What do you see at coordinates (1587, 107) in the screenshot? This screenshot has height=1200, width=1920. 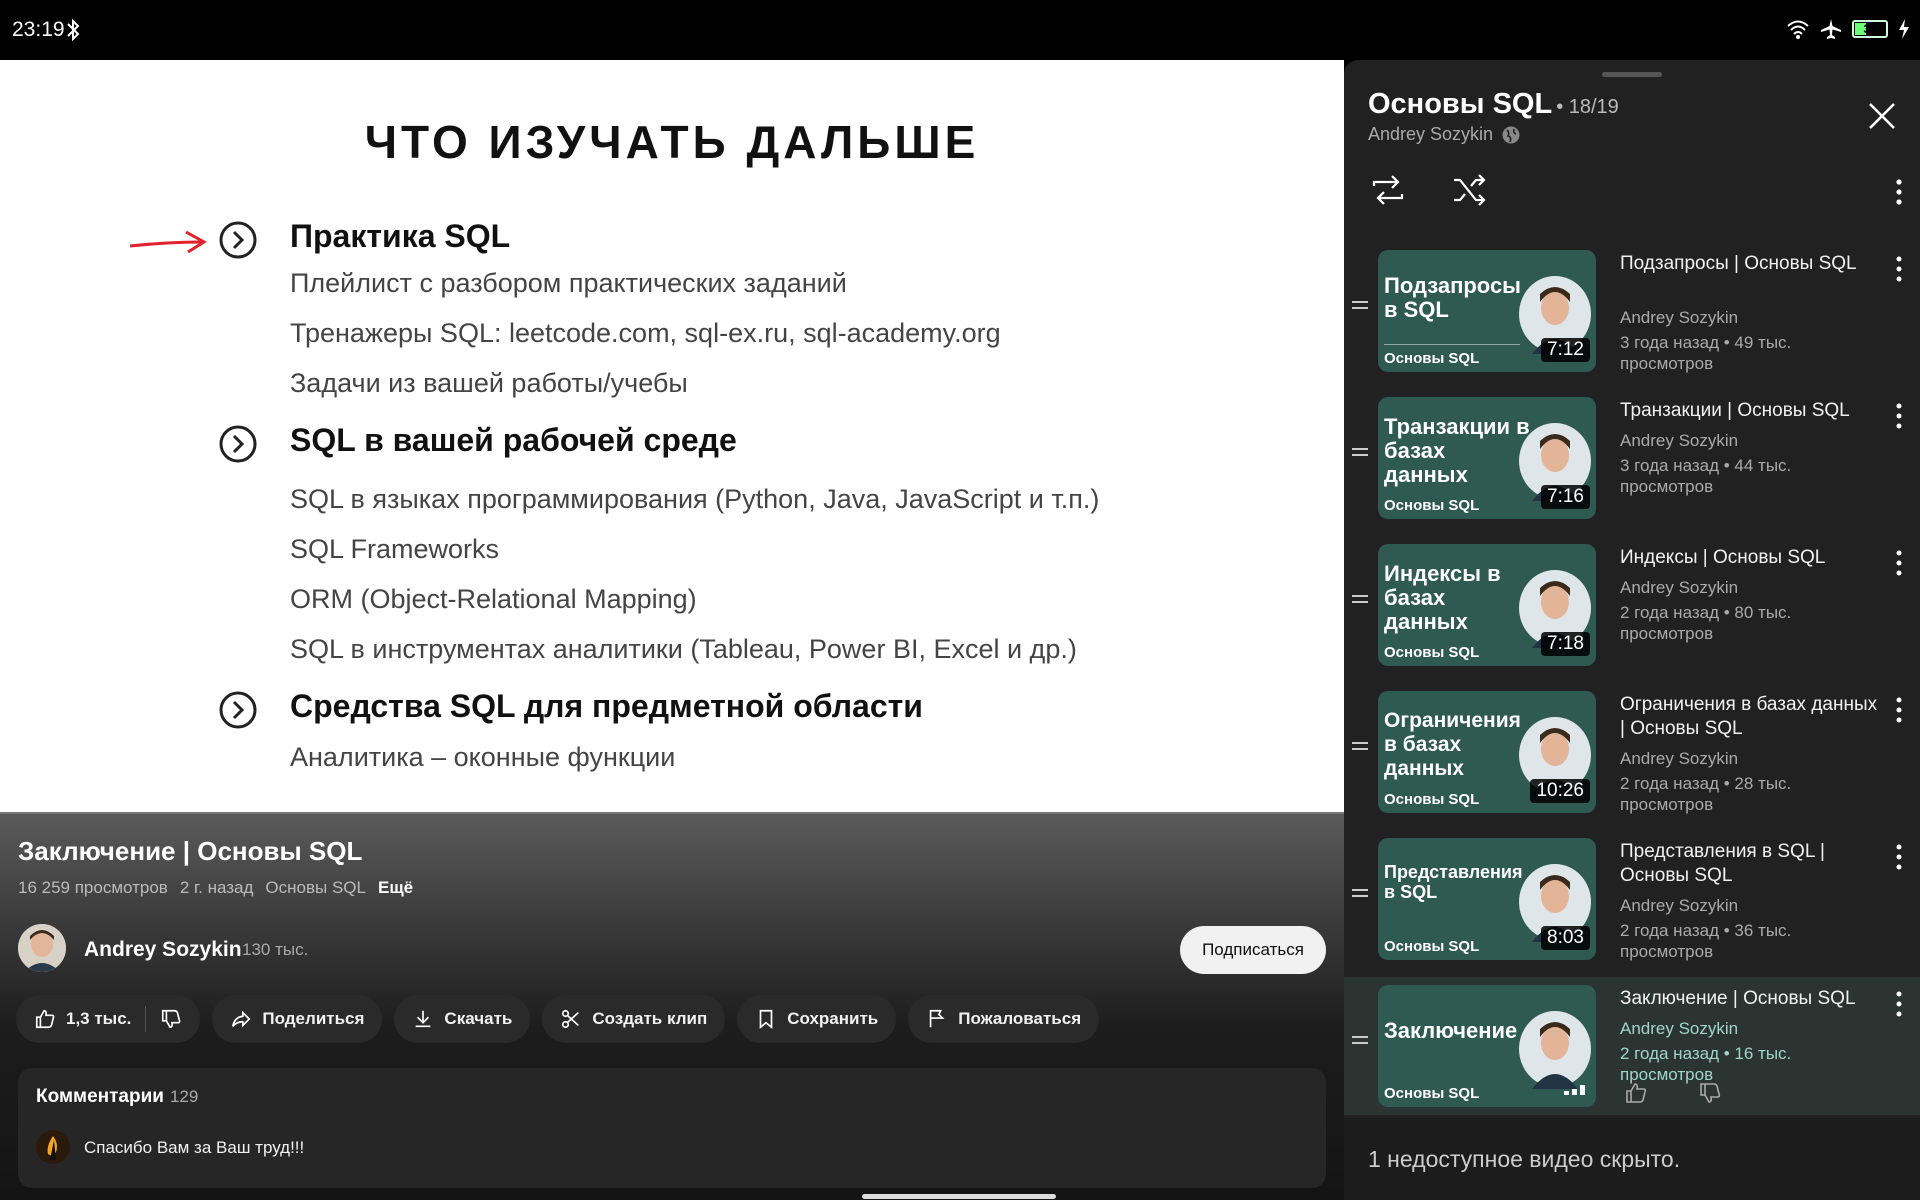 I see `playlist-position: • 18/19` at bounding box center [1587, 107].